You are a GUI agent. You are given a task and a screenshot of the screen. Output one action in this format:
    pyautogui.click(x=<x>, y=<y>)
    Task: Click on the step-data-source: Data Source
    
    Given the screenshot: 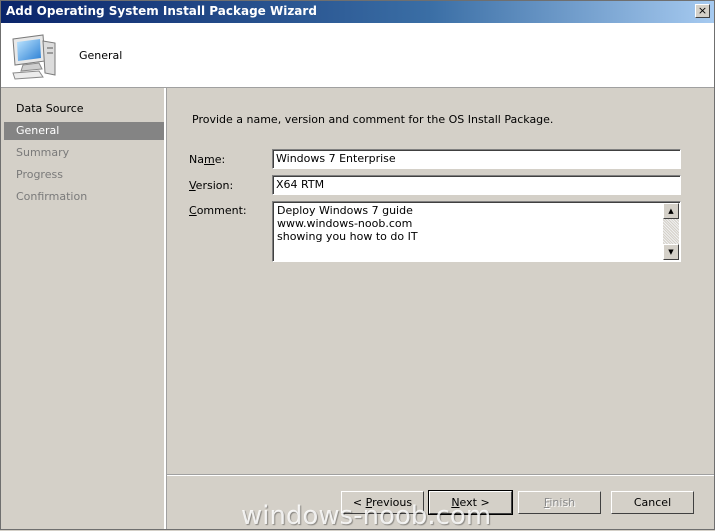 What is the action you would take?
    pyautogui.click(x=50, y=108)
    